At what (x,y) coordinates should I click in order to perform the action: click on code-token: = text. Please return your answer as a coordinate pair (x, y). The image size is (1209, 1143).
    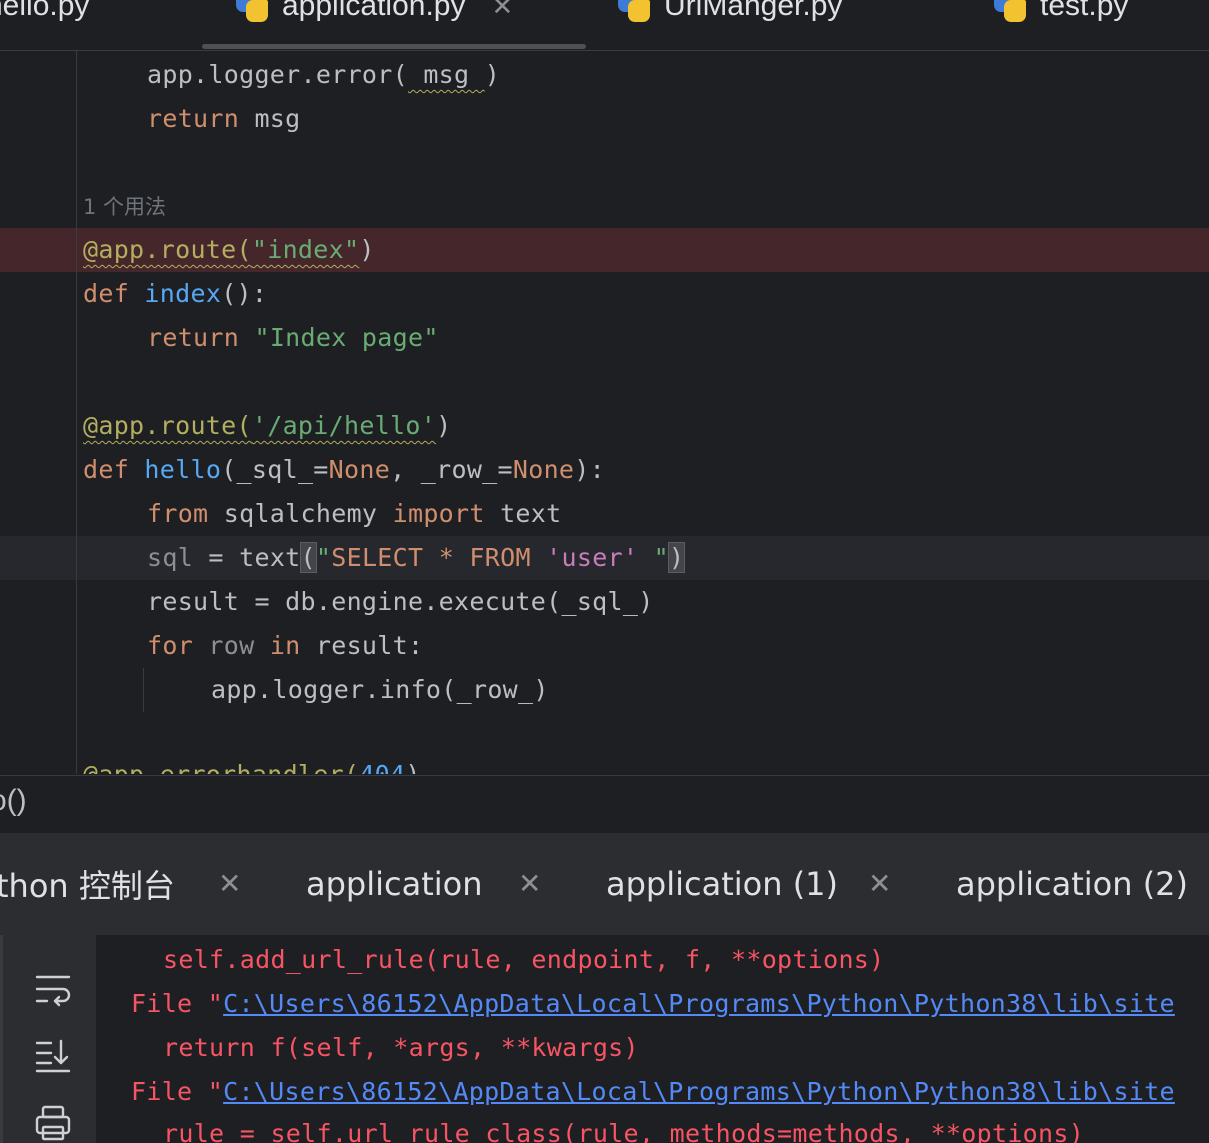
    Looking at the image, I should click on (247, 557).